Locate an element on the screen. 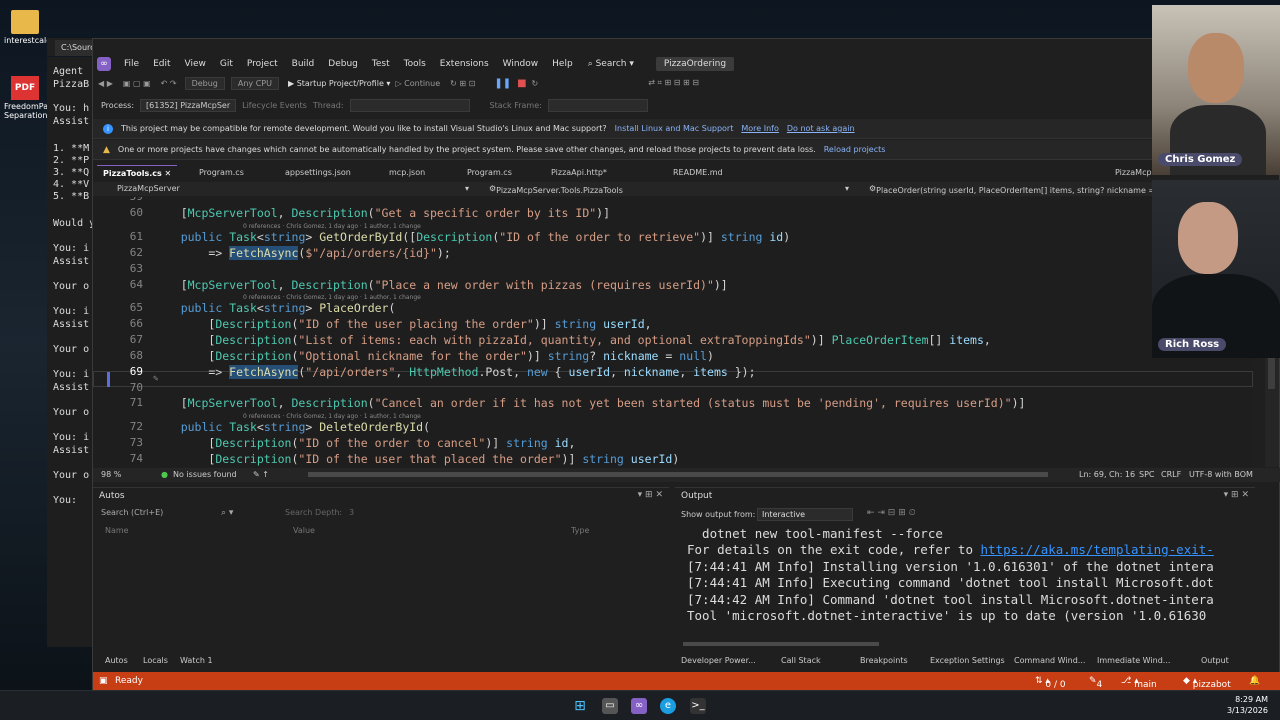 The width and height of the screenshot is (1280, 720). sync-count: 0 / 0 is located at coordinates (1055, 685).